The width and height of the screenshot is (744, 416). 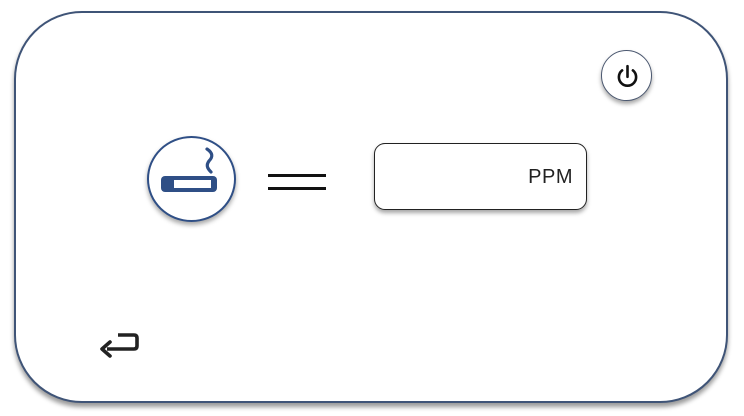 I want to click on power-button, so click(x=626, y=75).